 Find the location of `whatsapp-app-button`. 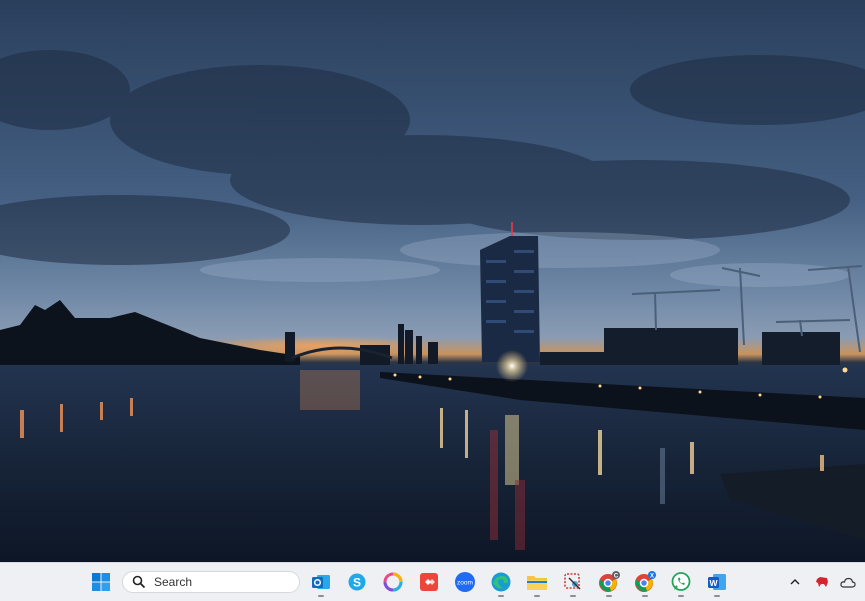

whatsapp-app-button is located at coordinates (681, 582).